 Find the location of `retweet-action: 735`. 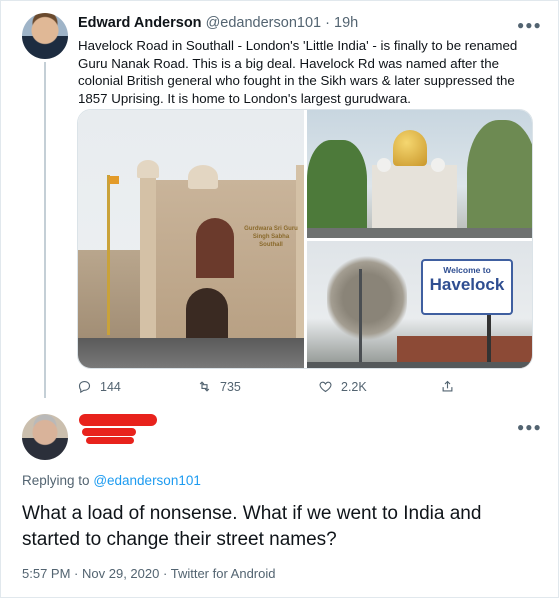

retweet-action: 735 is located at coordinates (219, 386).